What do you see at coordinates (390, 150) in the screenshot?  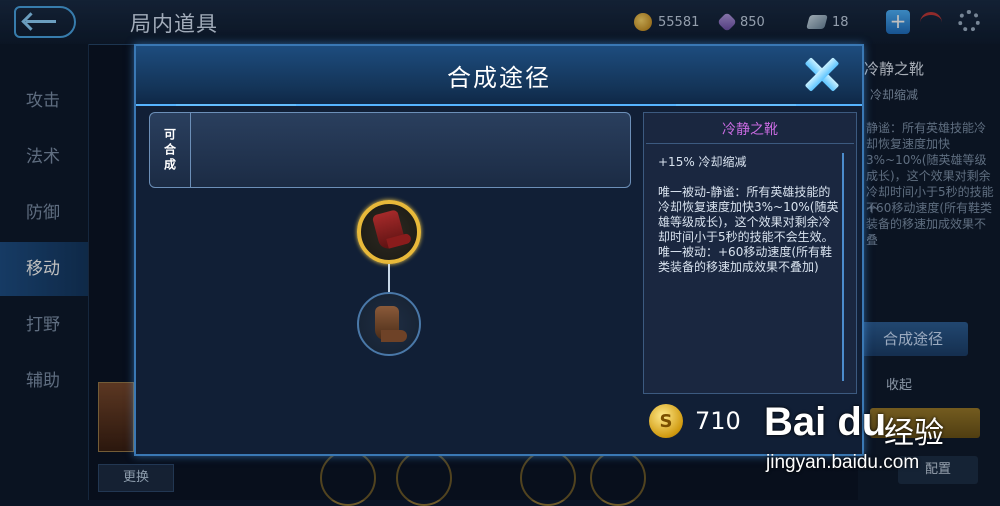 I see `combinable-items-box: 可合成` at bounding box center [390, 150].